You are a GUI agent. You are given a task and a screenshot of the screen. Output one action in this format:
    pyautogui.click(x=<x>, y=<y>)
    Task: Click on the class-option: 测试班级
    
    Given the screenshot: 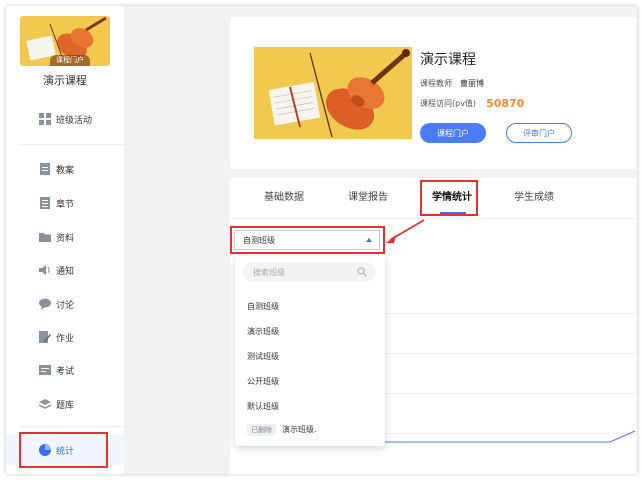 What is the action you would take?
    pyautogui.click(x=263, y=356)
    